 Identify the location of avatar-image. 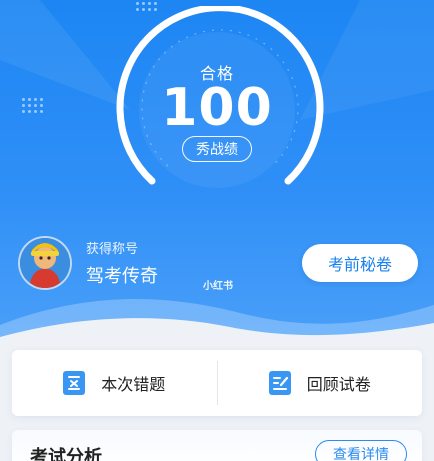
(45, 263).